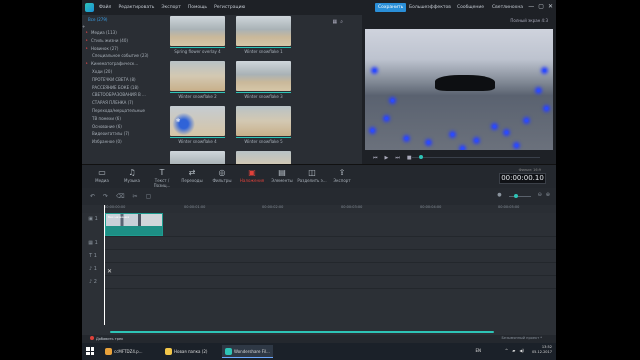 Image resolution: width=640 pixels, height=360 pixels. What do you see at coordinates (92, 196) in the screenshot?
I see `undo-icon: ↶` at bounding box center [92, 196].